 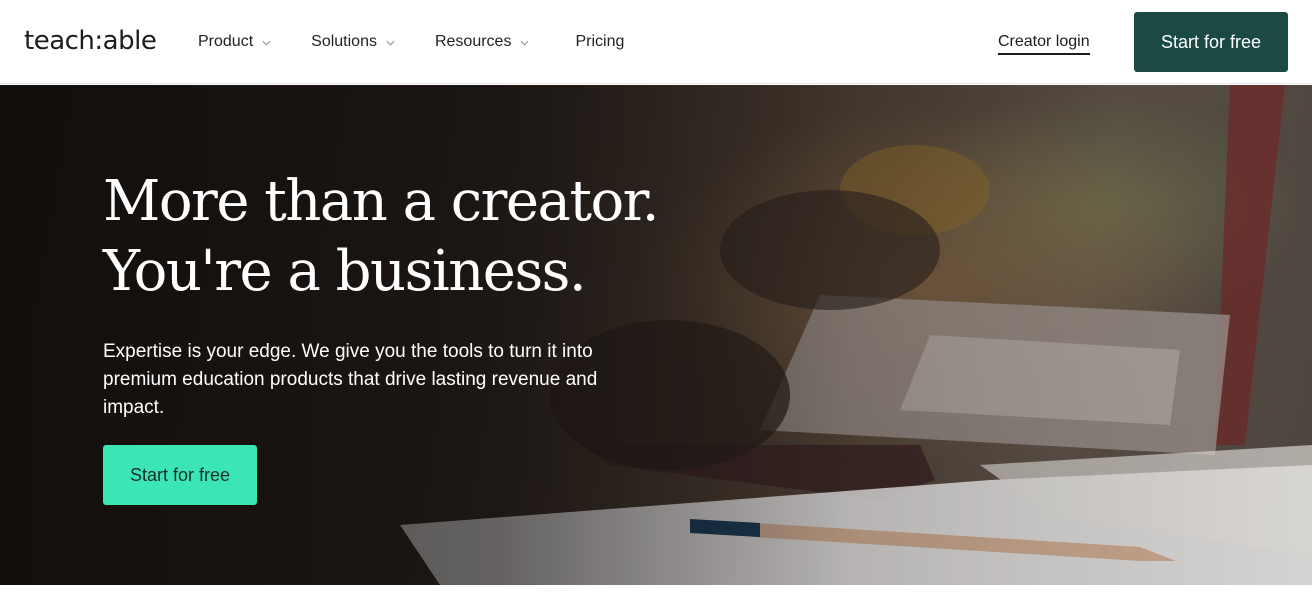 What do you see at coordinates (345, 271) in the screenshot?
I see `hero-title-line-2: You're a business.` at bounding box center [345, 271].